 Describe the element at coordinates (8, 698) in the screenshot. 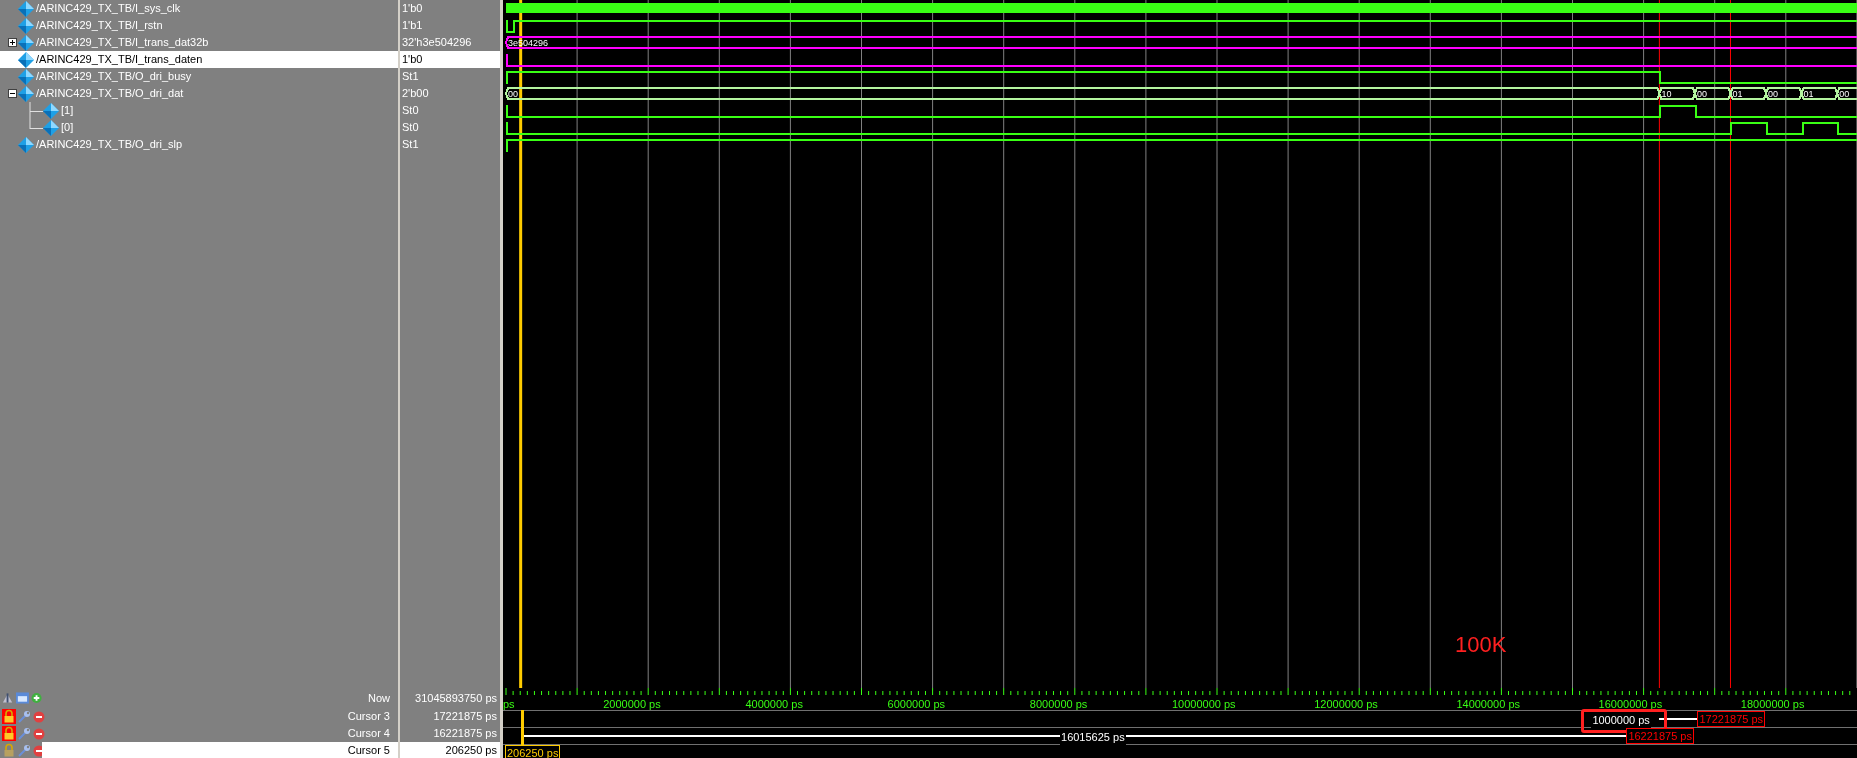

I see `cursor-icon` at that location.